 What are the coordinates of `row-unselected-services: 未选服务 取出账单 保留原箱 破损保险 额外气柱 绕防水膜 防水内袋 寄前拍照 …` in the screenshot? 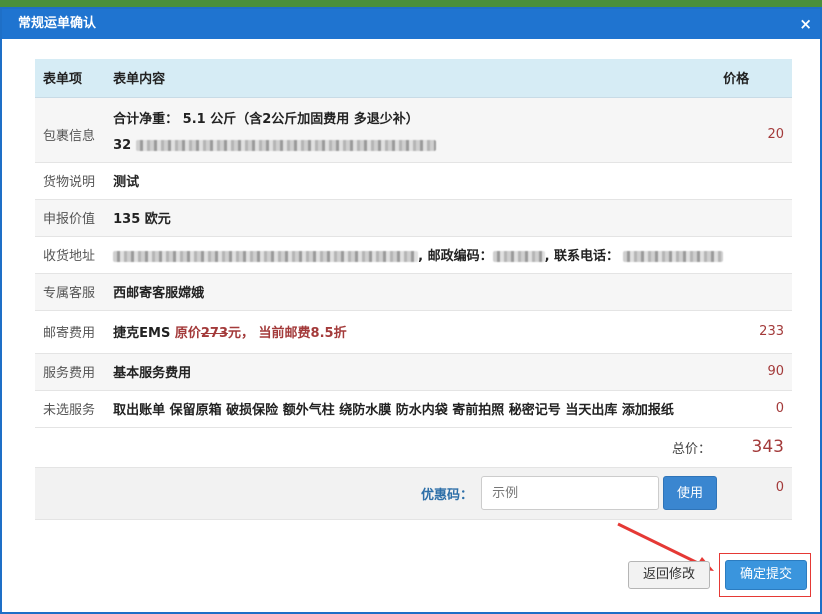 It's located at (413, 409).